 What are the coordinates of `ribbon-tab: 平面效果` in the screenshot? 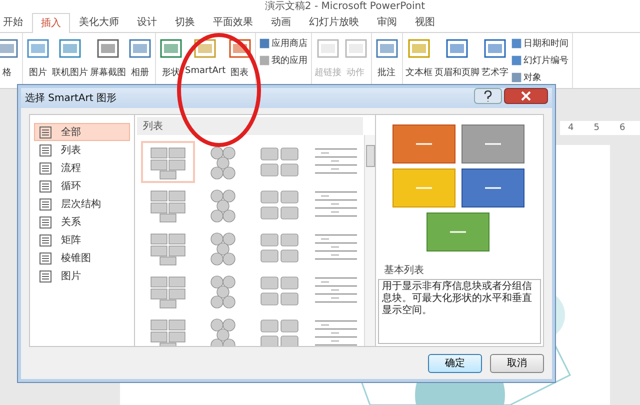 It's located at (233, 22).